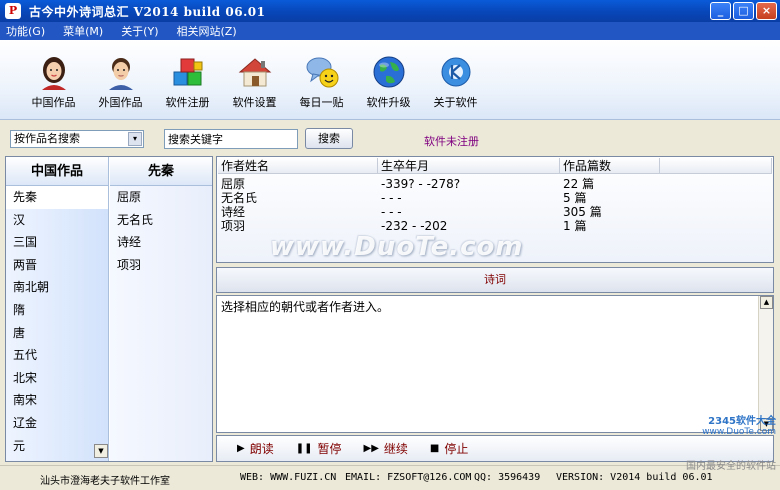 The width and height of the screenshot is (780, 490). Describe the element at coordinates (742, 421) in the screenshot. I see `corner-line-1: 2345软件大全` at that location.